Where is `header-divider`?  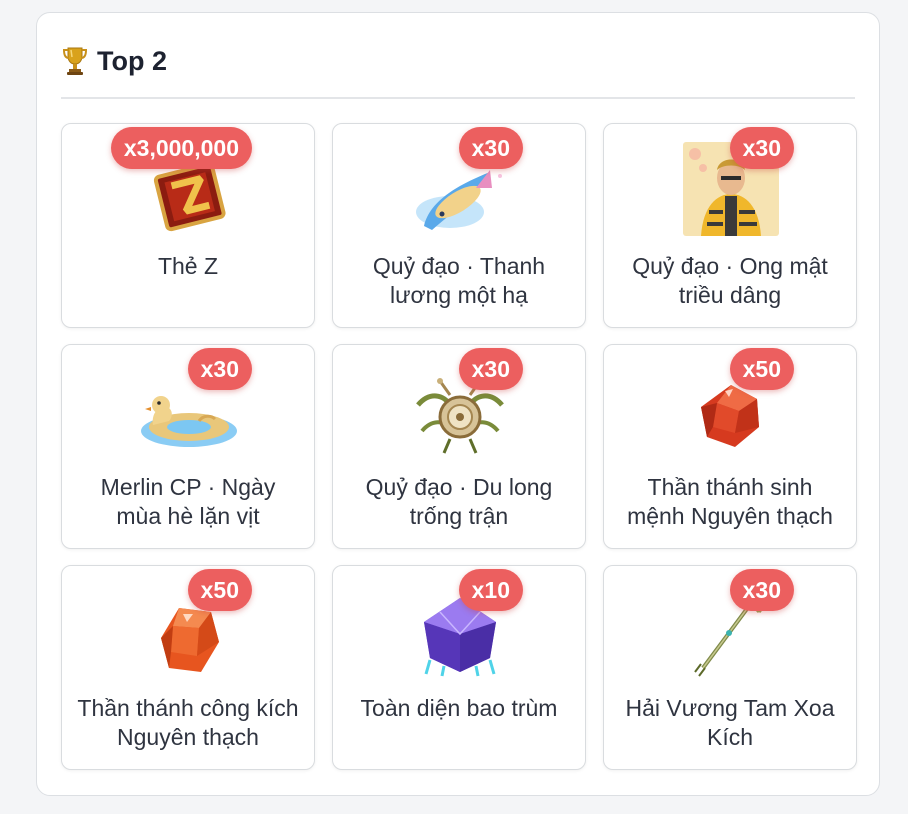
header-divider is located at coordinates (458, 98).